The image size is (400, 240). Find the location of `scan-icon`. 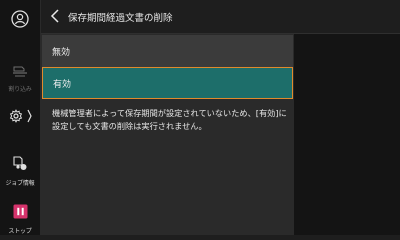

scan-icon is located at coordinates (20, 71).